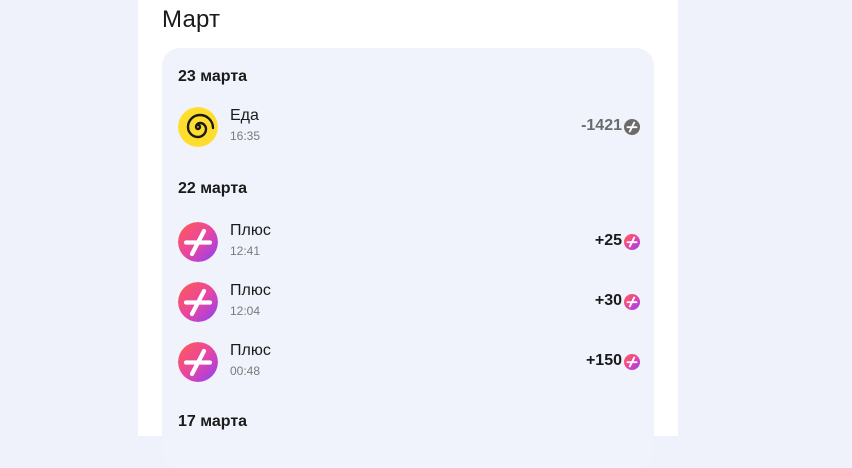 Image resolution: width=852 pixels, height=468 pixels. What do you see at coordinates (191, 19) in the screenshot?
I see `month-title: Март` at bounding box center [191, 19].